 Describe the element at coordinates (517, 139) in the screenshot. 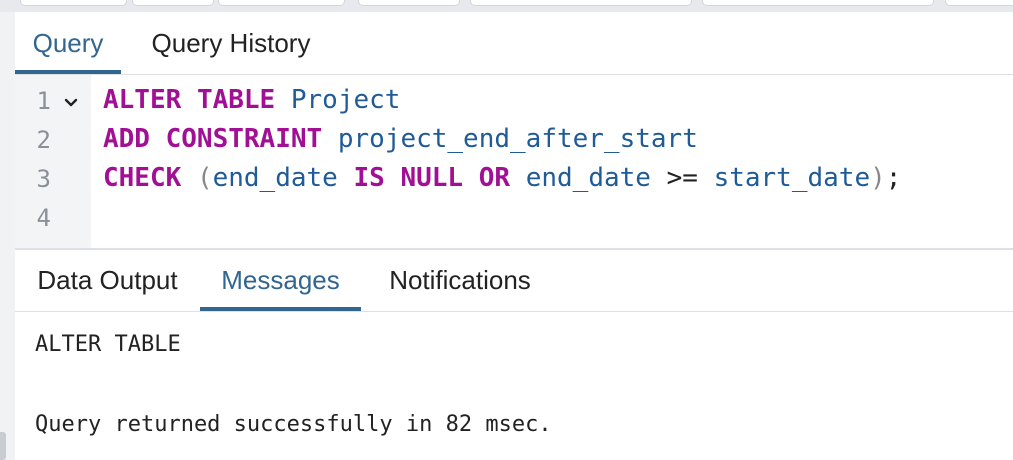

I see `code-token: project_end_after_start` at that location.